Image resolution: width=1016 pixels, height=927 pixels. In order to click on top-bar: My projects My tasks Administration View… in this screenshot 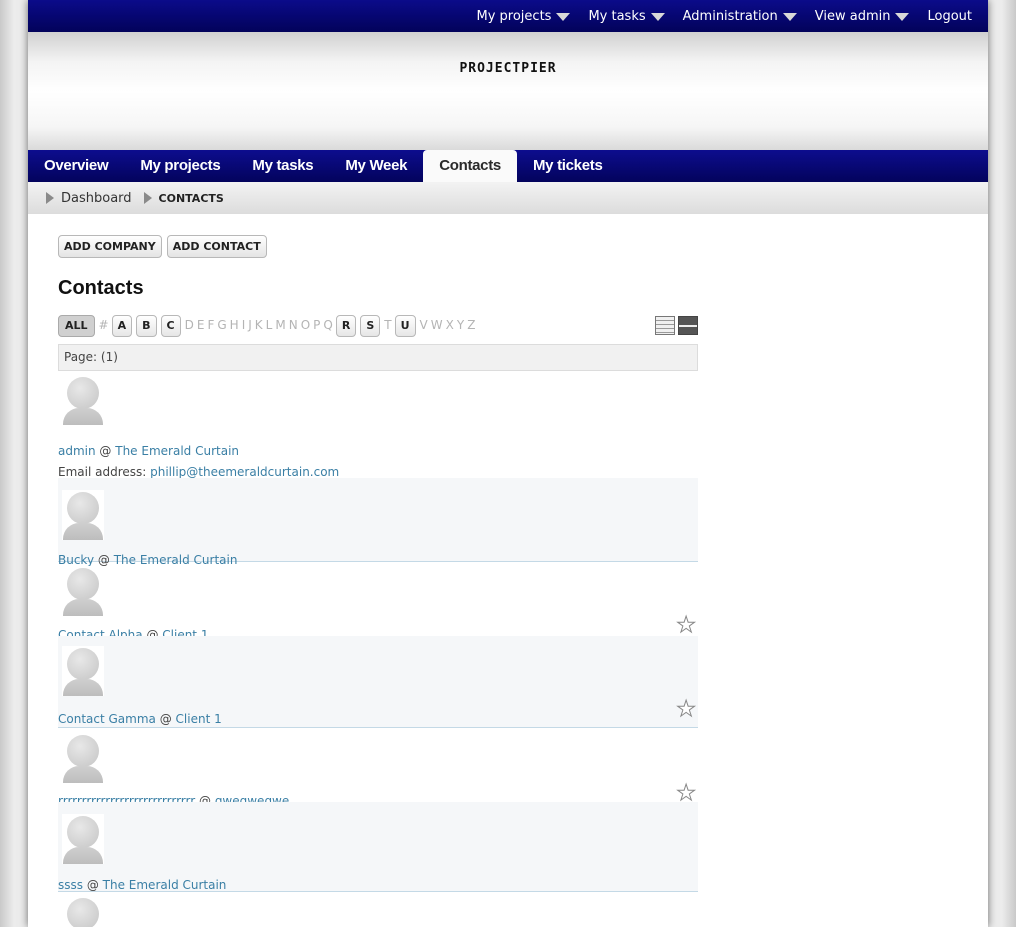, I will do `click(508, 16)`.